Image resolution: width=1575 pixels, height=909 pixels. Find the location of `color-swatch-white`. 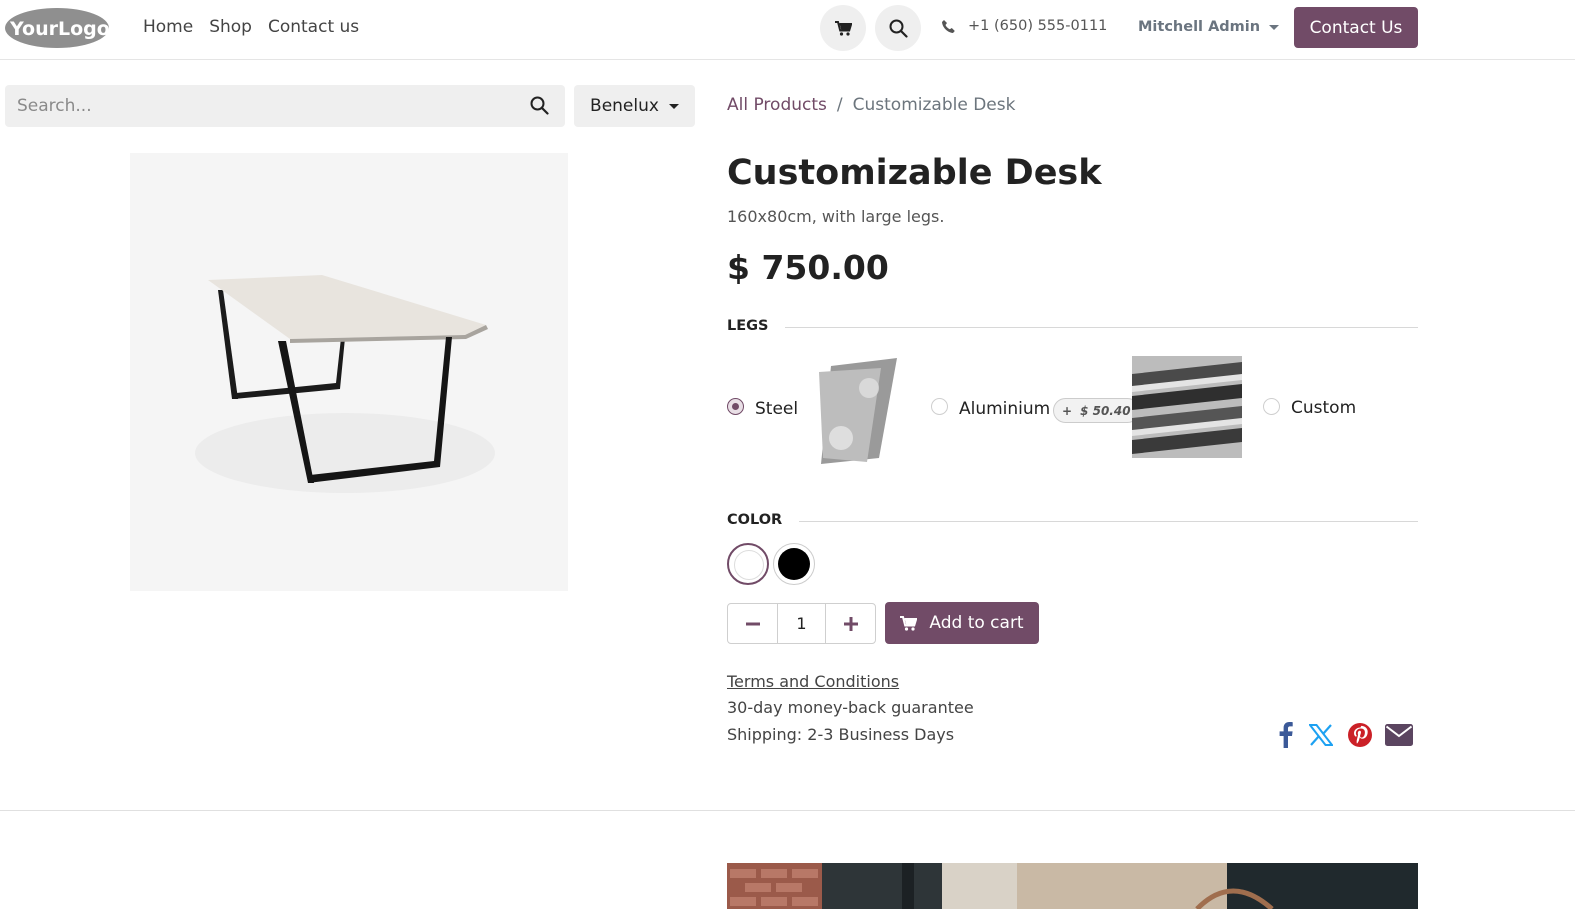

color-swatch-white is located at coordinates (748, 564).